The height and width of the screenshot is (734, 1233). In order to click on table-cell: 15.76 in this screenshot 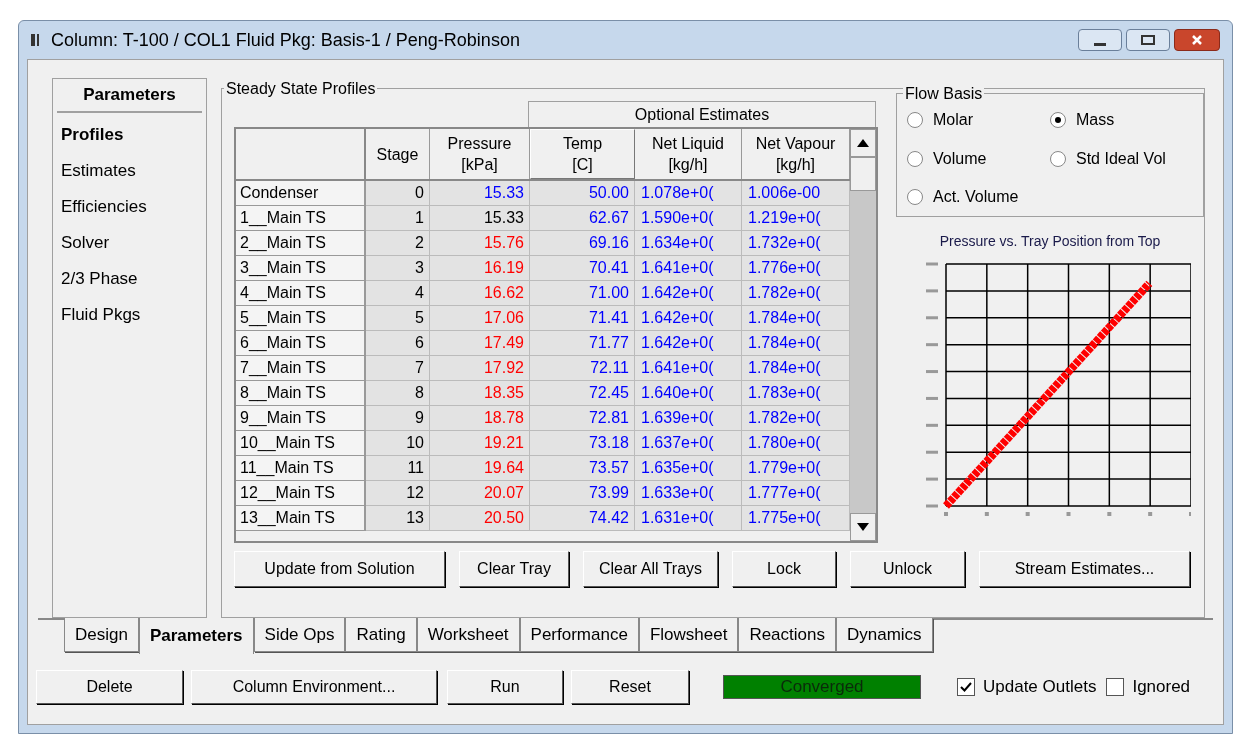, I will do `click(480, 243)`.